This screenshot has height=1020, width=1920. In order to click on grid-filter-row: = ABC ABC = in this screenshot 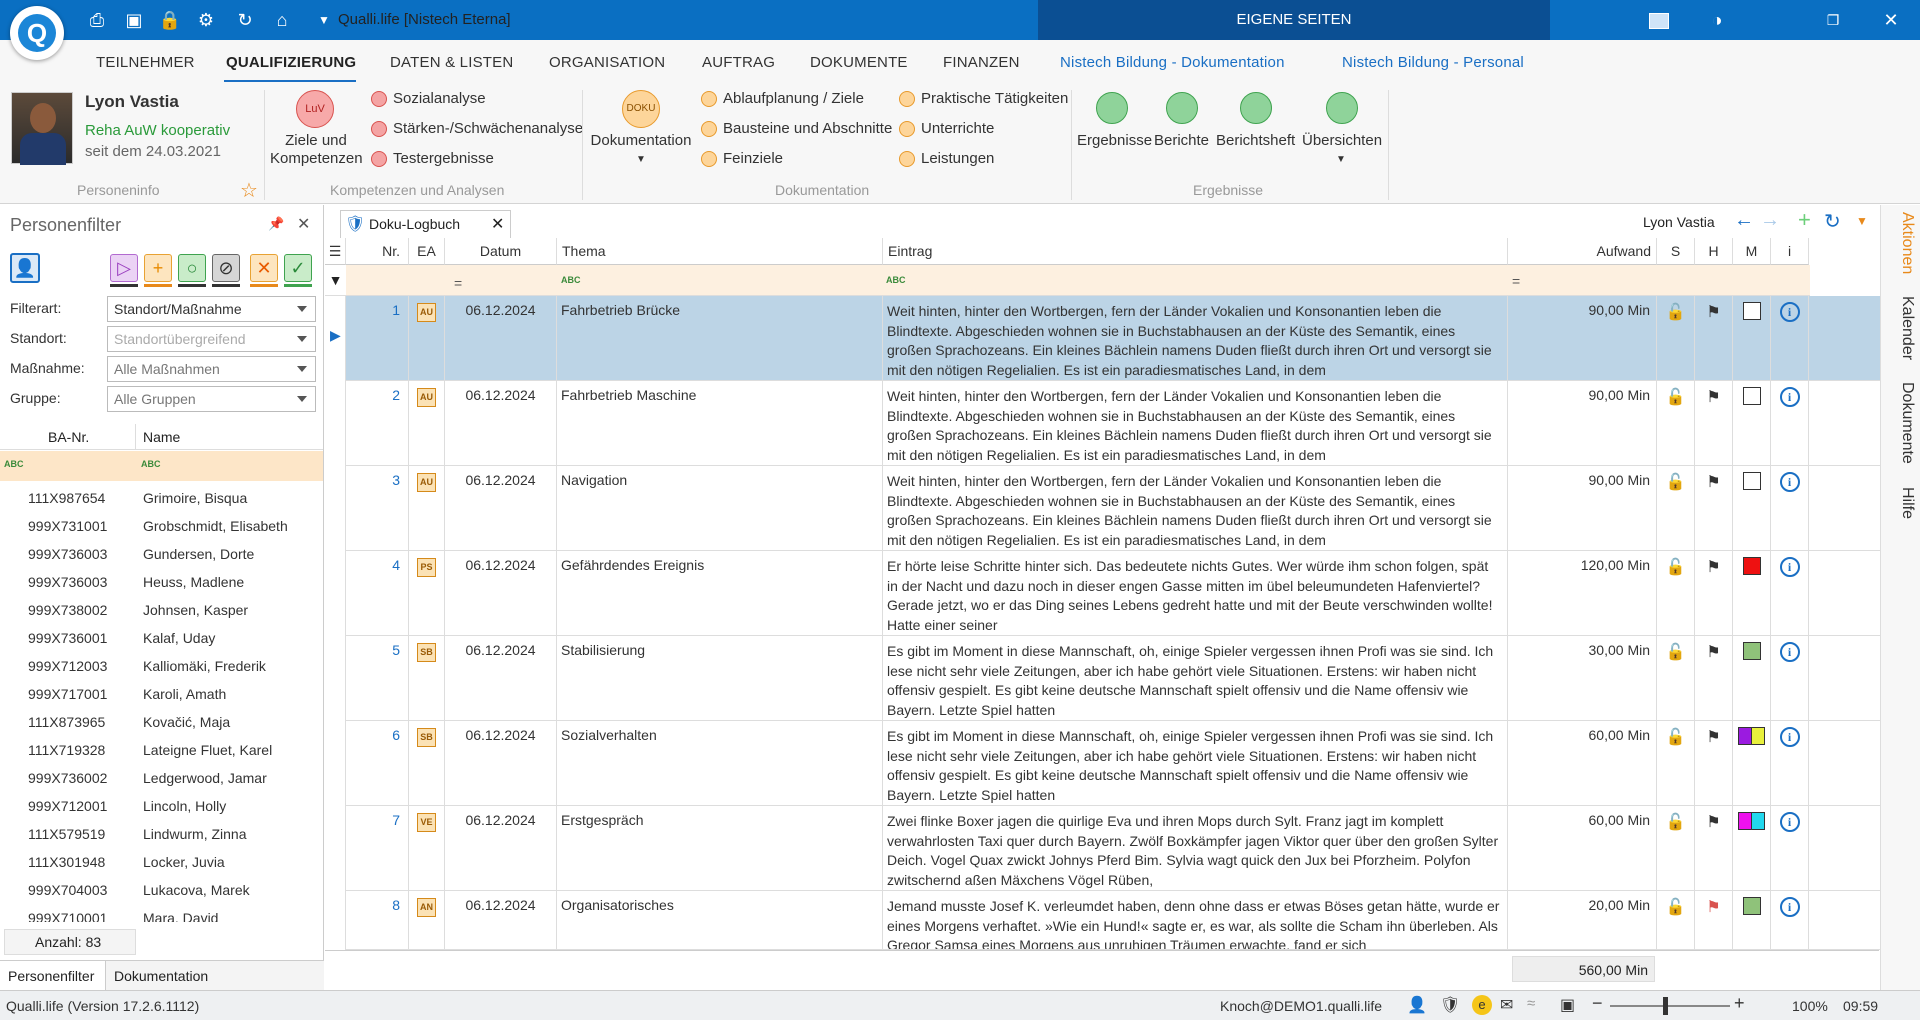, I will do `click(1078, 280)`.